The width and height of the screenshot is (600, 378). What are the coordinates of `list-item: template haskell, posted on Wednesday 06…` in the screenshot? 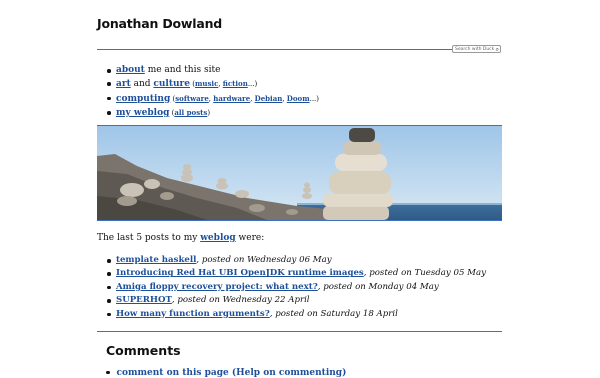 It's located at (295, 260).